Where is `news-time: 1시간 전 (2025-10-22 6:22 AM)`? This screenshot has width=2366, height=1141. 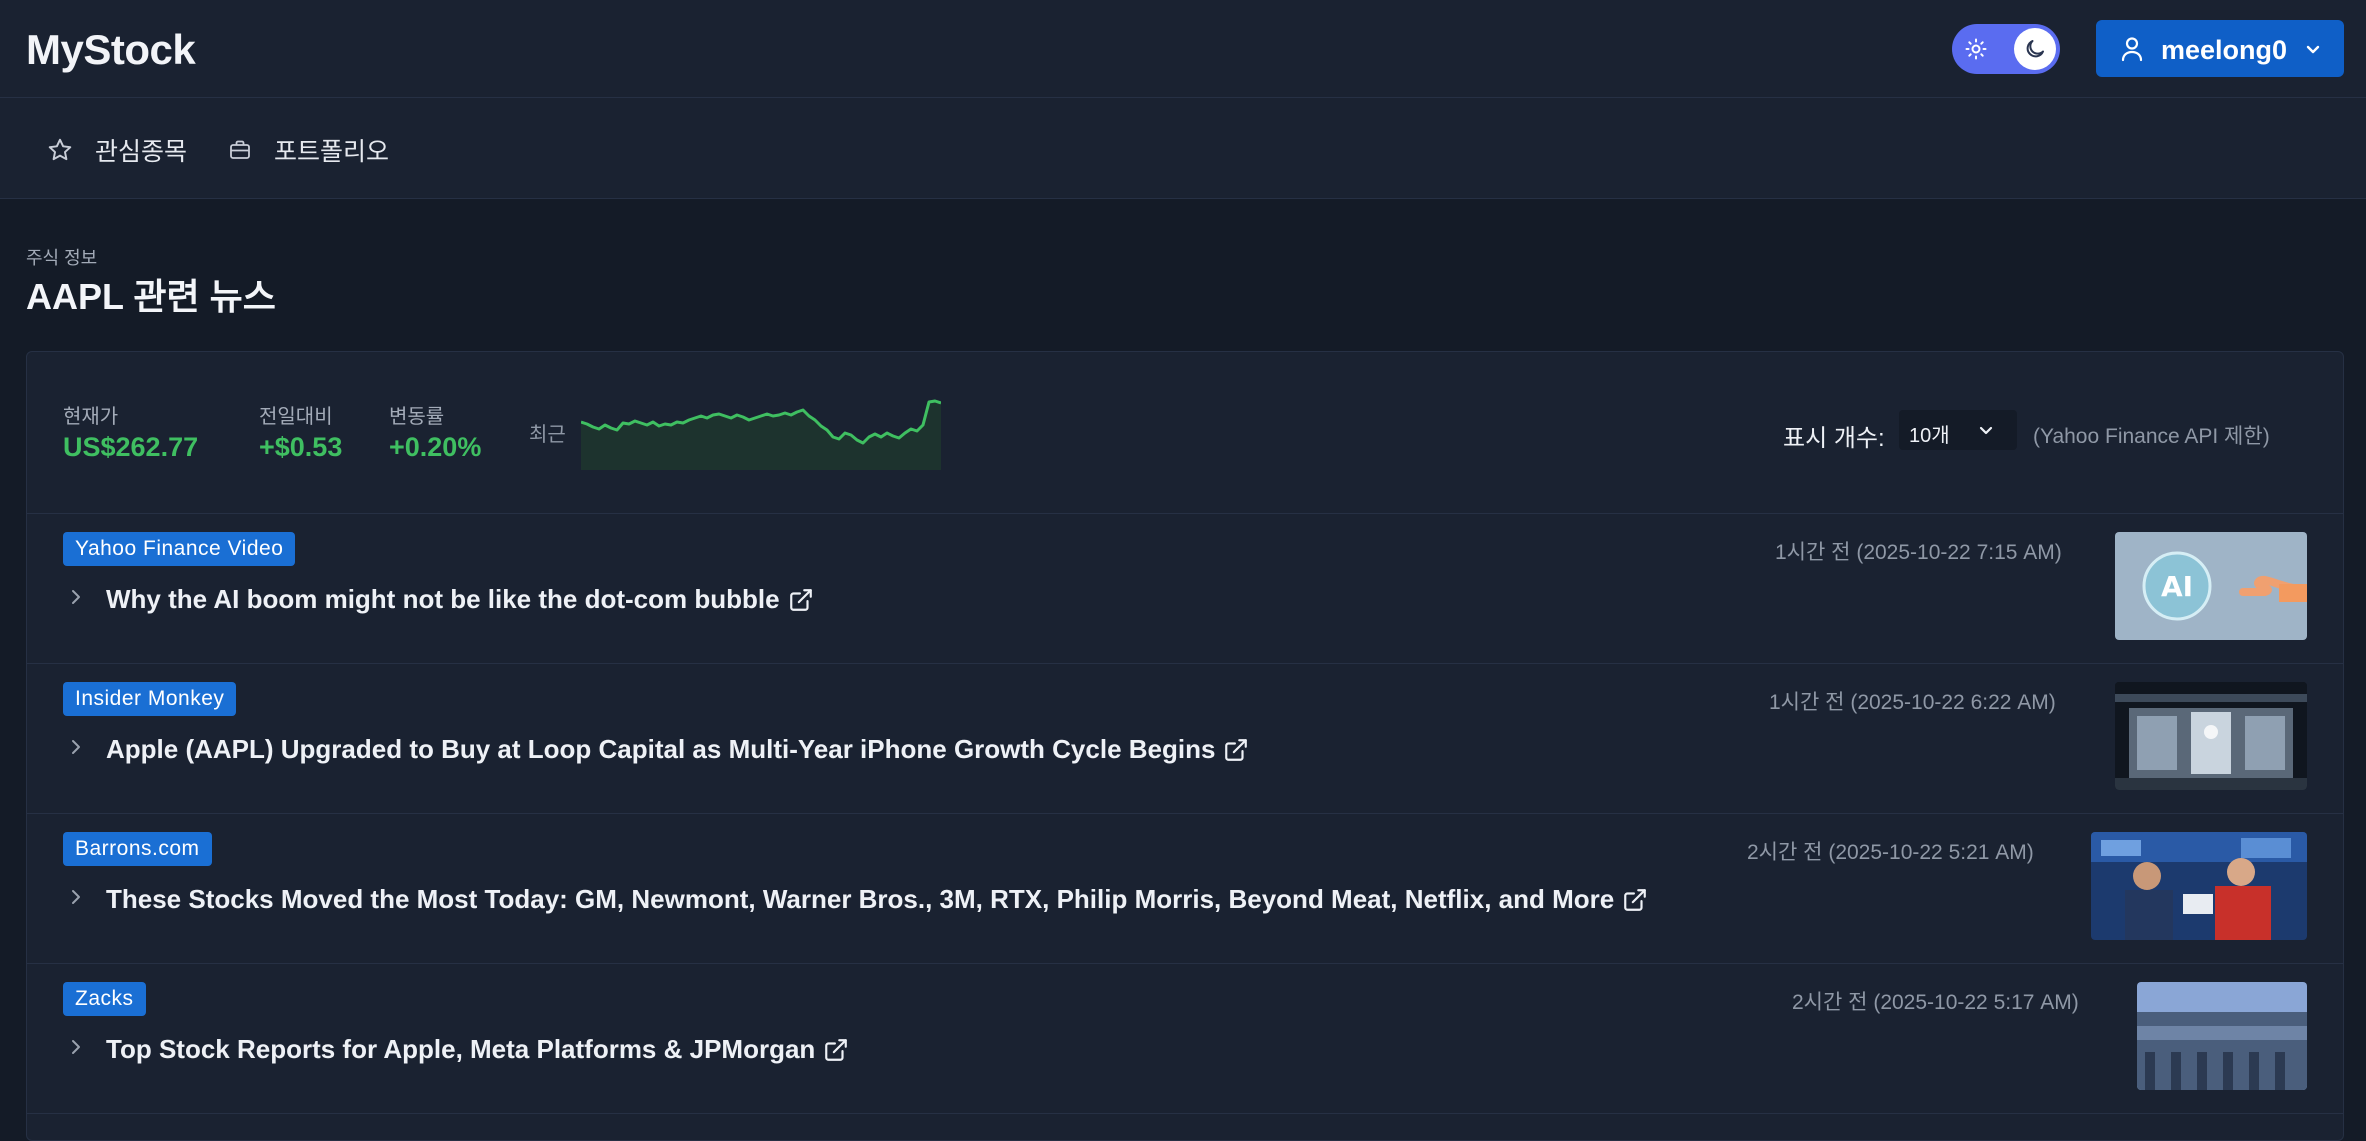 news-time: 1시간 전 (2025-10-22 6:22 AM) is located at coordinates (1912, 701).